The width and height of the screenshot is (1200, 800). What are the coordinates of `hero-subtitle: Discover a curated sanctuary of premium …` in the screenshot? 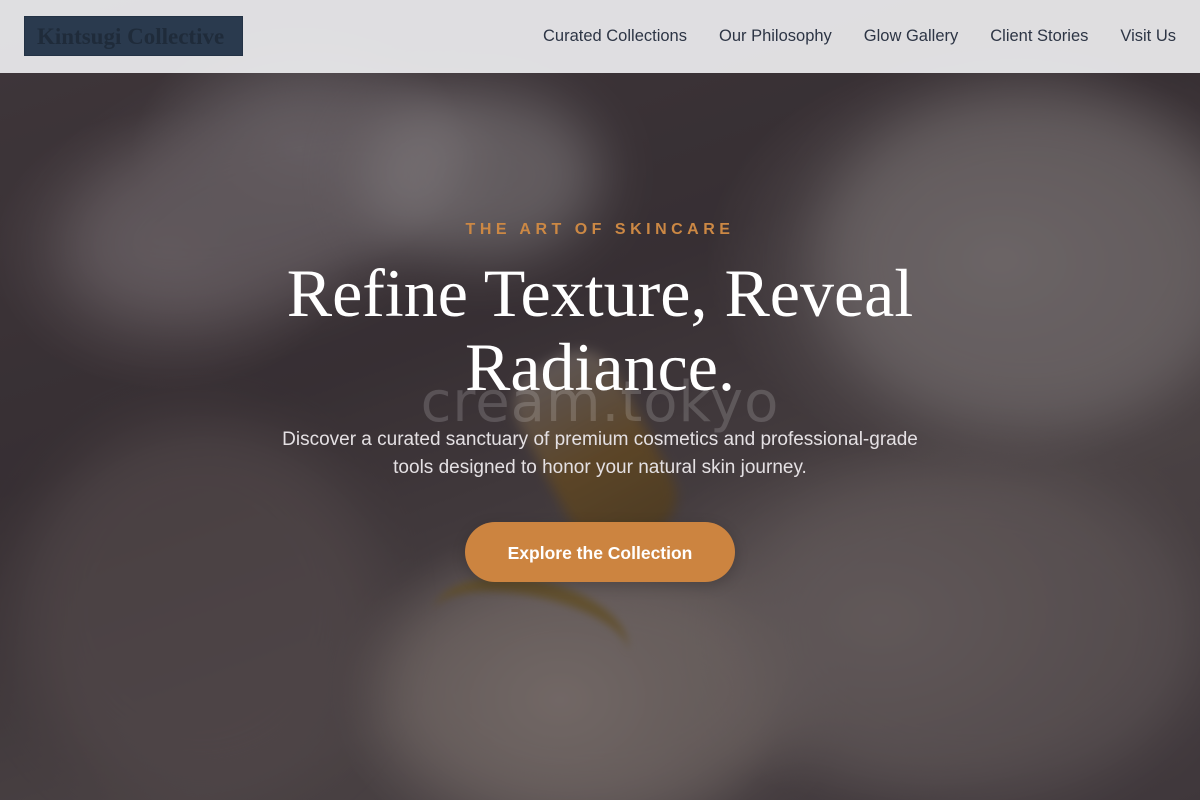 It's located at (600, 453).